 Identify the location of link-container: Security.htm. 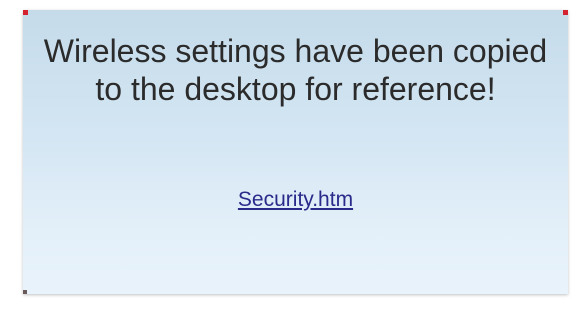
(295, 200).